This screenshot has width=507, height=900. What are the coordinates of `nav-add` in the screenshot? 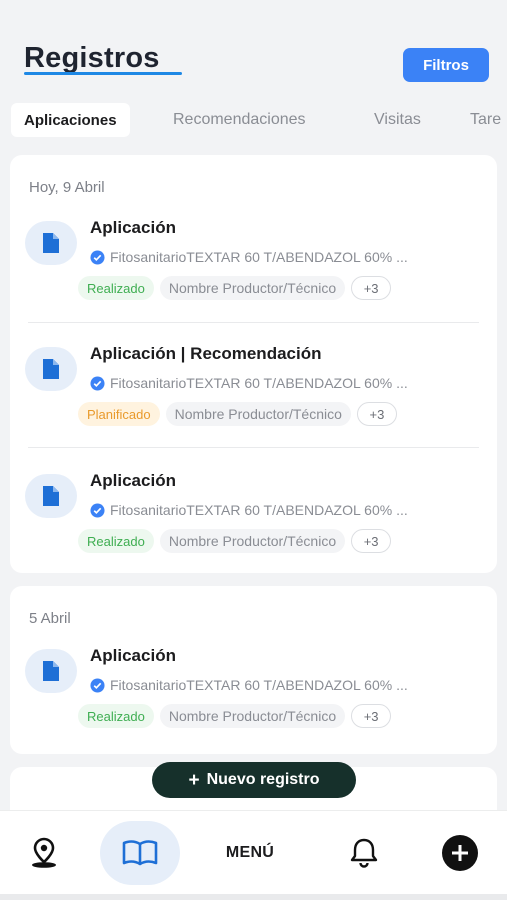 It's located at (460, 853).